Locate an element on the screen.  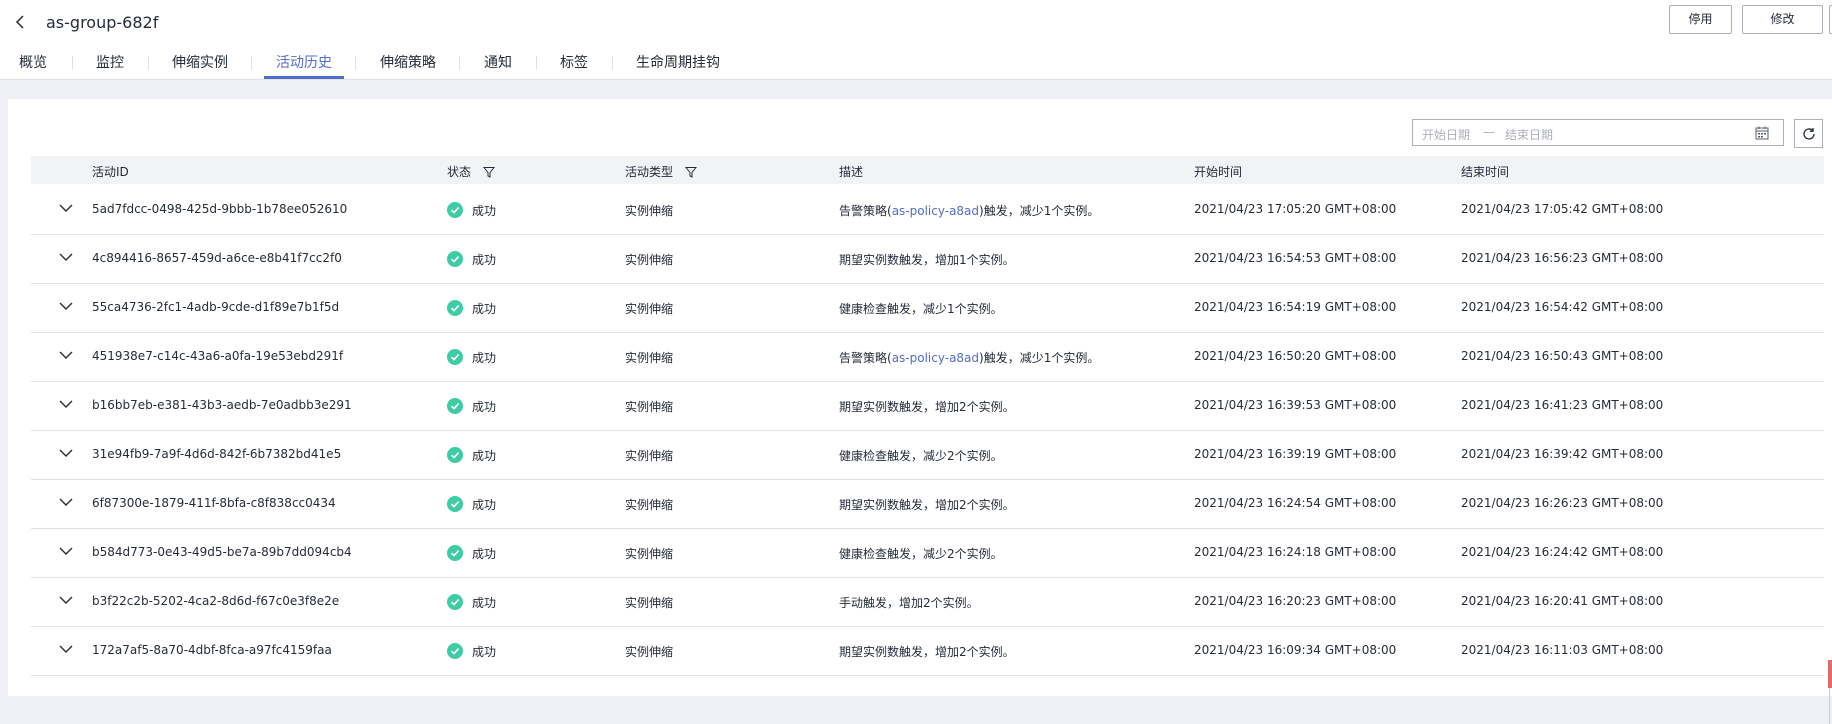
side-float-tab is located at coordinates (1830, 674).